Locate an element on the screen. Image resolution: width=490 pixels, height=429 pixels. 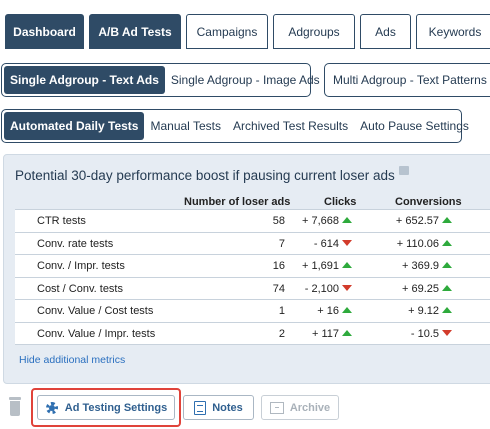
view-manual-tests: Manual Tests is located at coordinates (185, 126).